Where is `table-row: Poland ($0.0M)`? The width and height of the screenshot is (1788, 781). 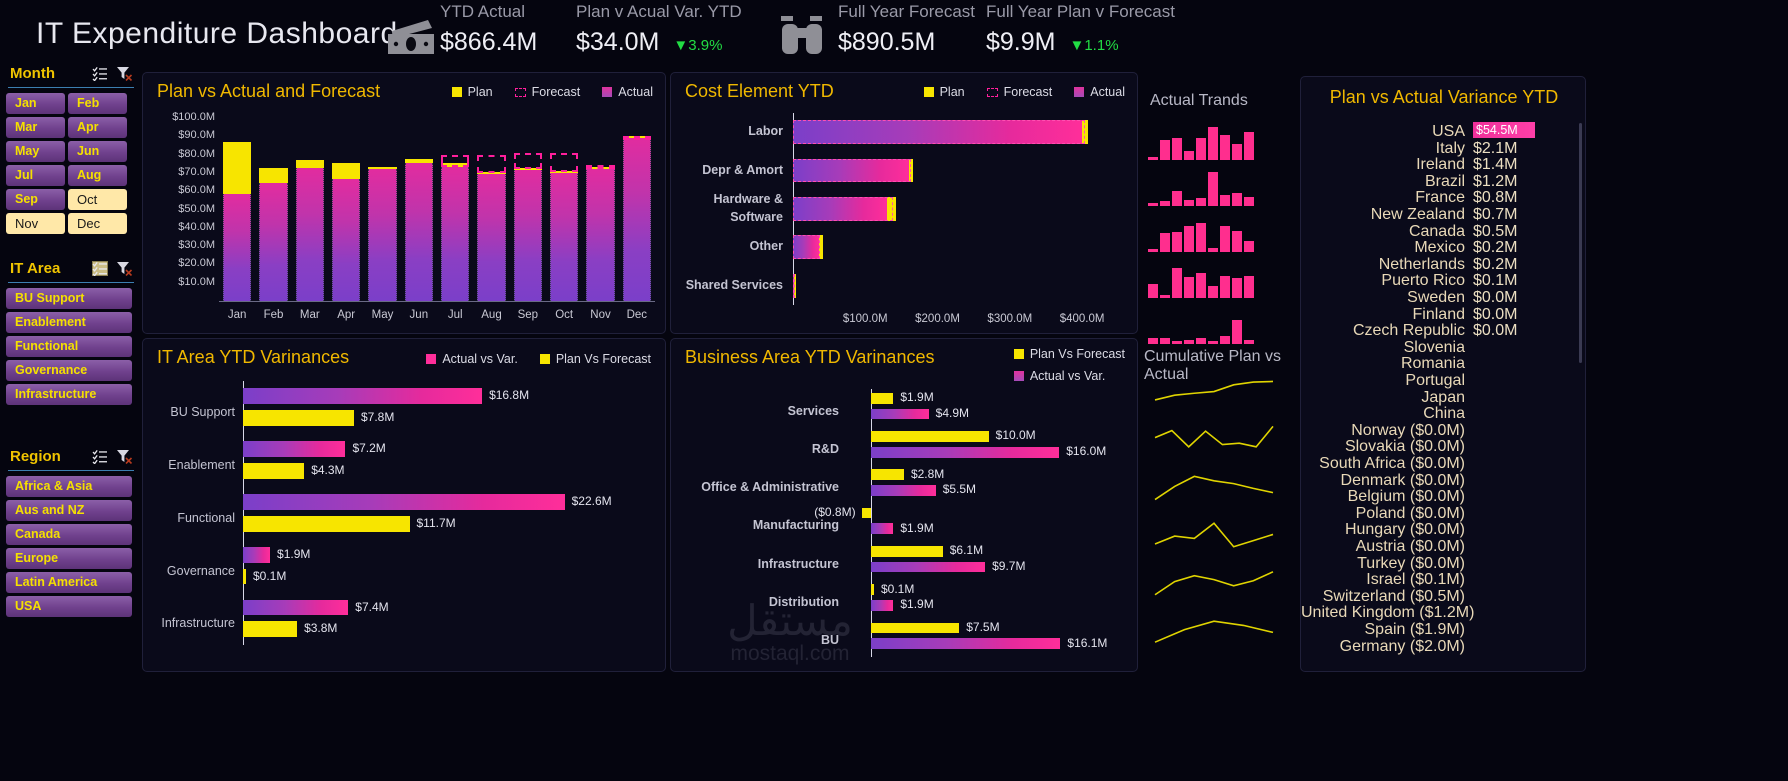
table-row: Poland ($0.0M) is located at coordinates (1444, 513).